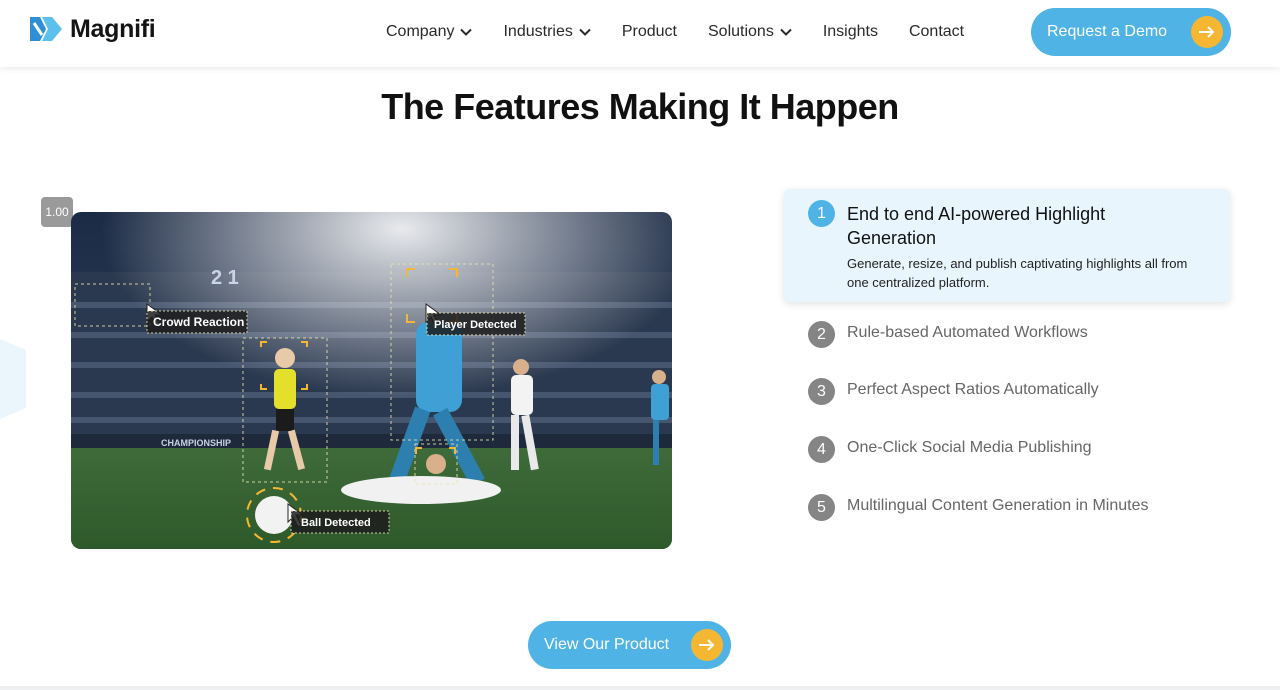 This screenshot has height=690, width=1280. Describe the element at coordinates (475, 325) in the screenshot. I see `player-detected-label: Player Detected` at that location.